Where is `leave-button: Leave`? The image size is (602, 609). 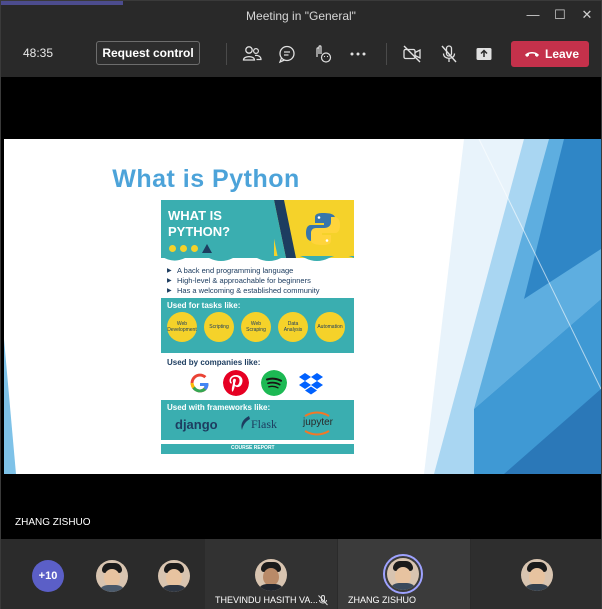 leave-button: Leave is located at coordinates (550, 54).